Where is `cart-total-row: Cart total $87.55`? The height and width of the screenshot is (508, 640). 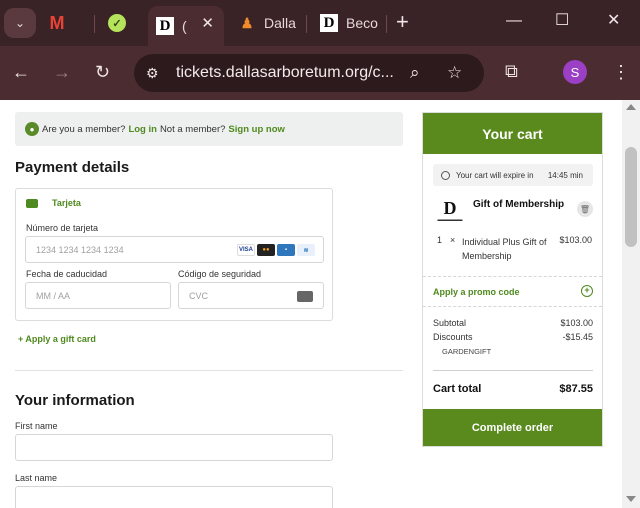
cart-total-row: Cart total $87.55 is located at coordinates (513, 389).